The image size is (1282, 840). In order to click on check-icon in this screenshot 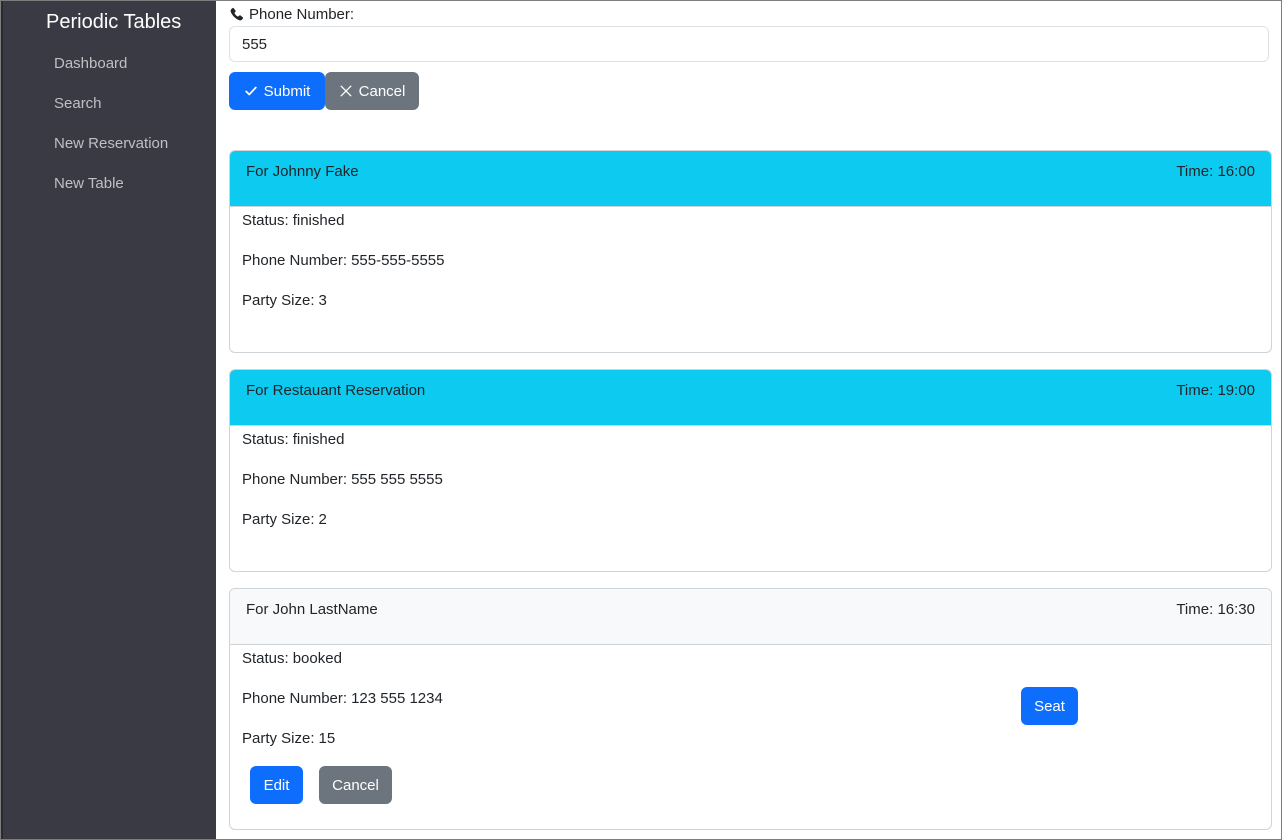, I will do `click(251, 91)`.